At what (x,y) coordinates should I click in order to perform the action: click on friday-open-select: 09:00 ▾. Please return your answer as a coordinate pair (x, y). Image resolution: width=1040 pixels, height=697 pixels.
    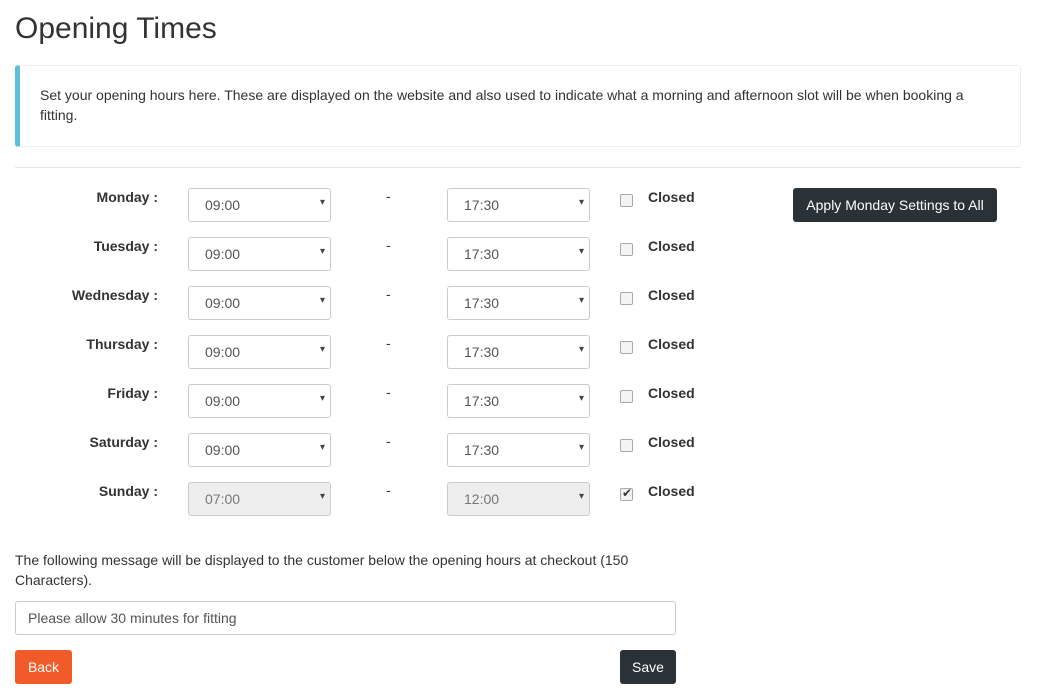
    Looking at the image, I should click on (259, 401).